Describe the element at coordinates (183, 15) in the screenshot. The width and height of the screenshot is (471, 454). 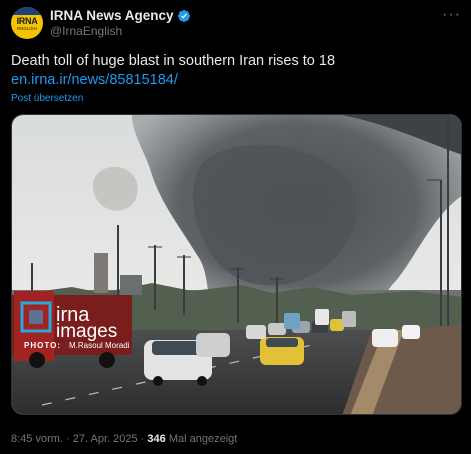
I see `verified-badge-icon` at that location.